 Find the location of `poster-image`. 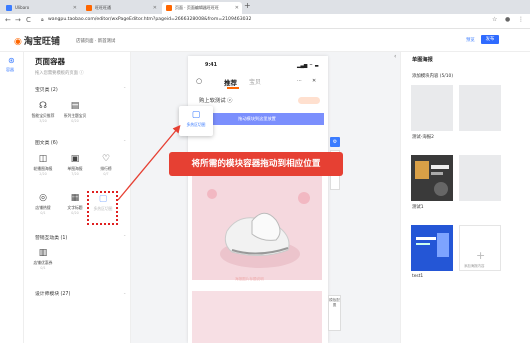

poster-image is located at coordinates (257, 228).